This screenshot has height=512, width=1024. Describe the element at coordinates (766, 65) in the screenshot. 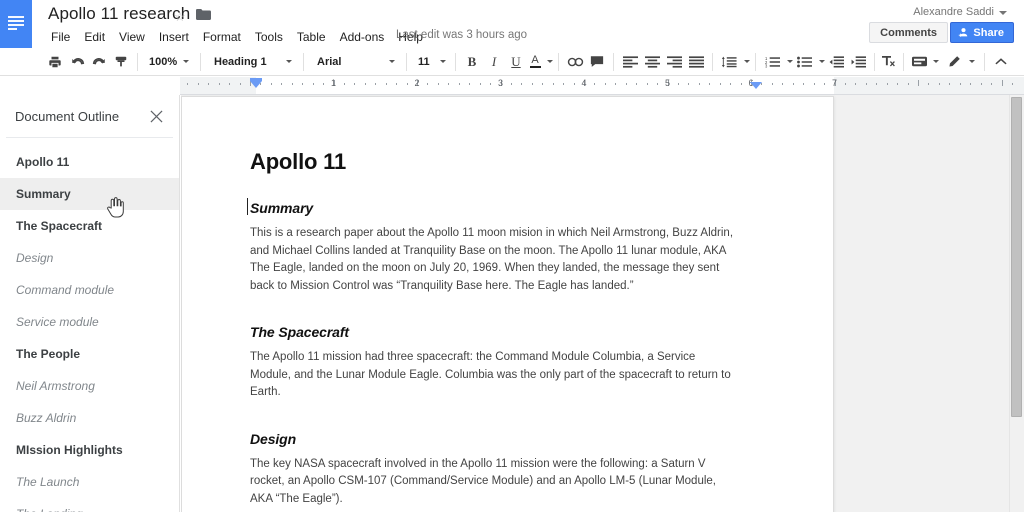

I see `svg-text: 3` at that location.